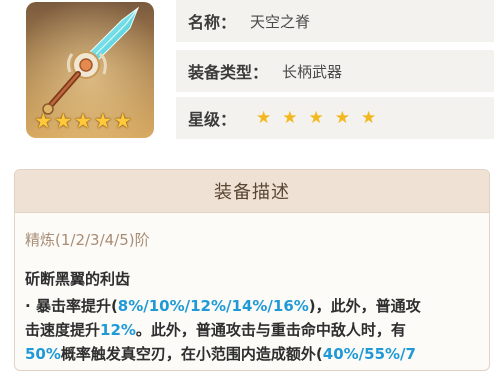 Image resolution: width=494 pixels, height=371 pixels. Describe the element at coordinates (212, 22) in the screenshot. I see `name-label: 名称：` at that location.